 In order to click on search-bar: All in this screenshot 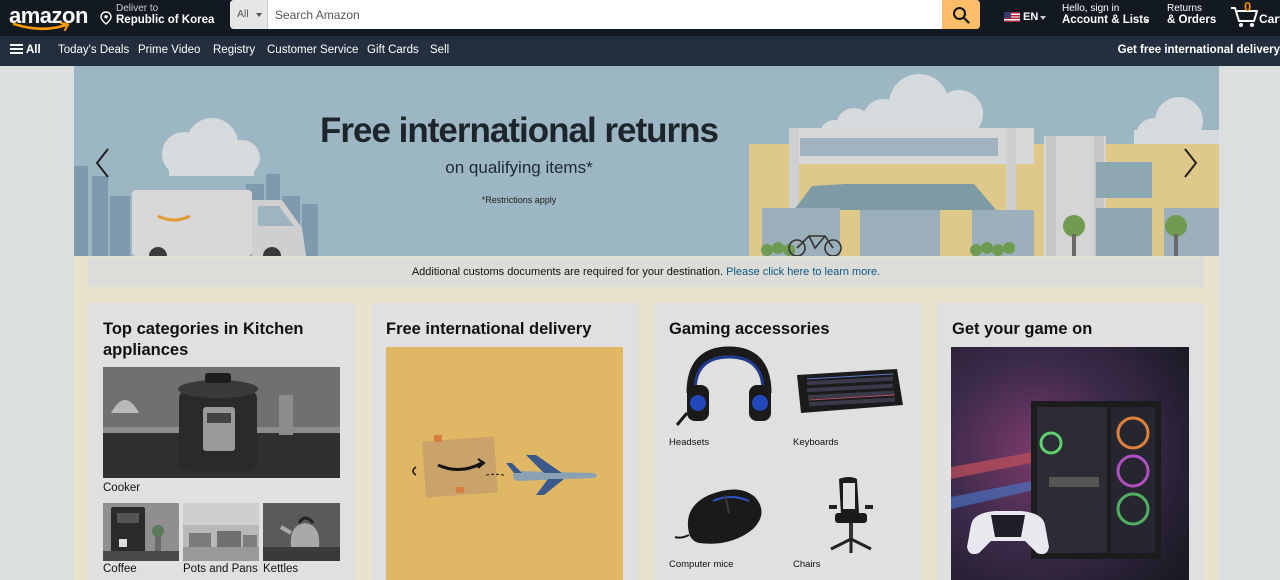, I will do `click(605, 14)`.